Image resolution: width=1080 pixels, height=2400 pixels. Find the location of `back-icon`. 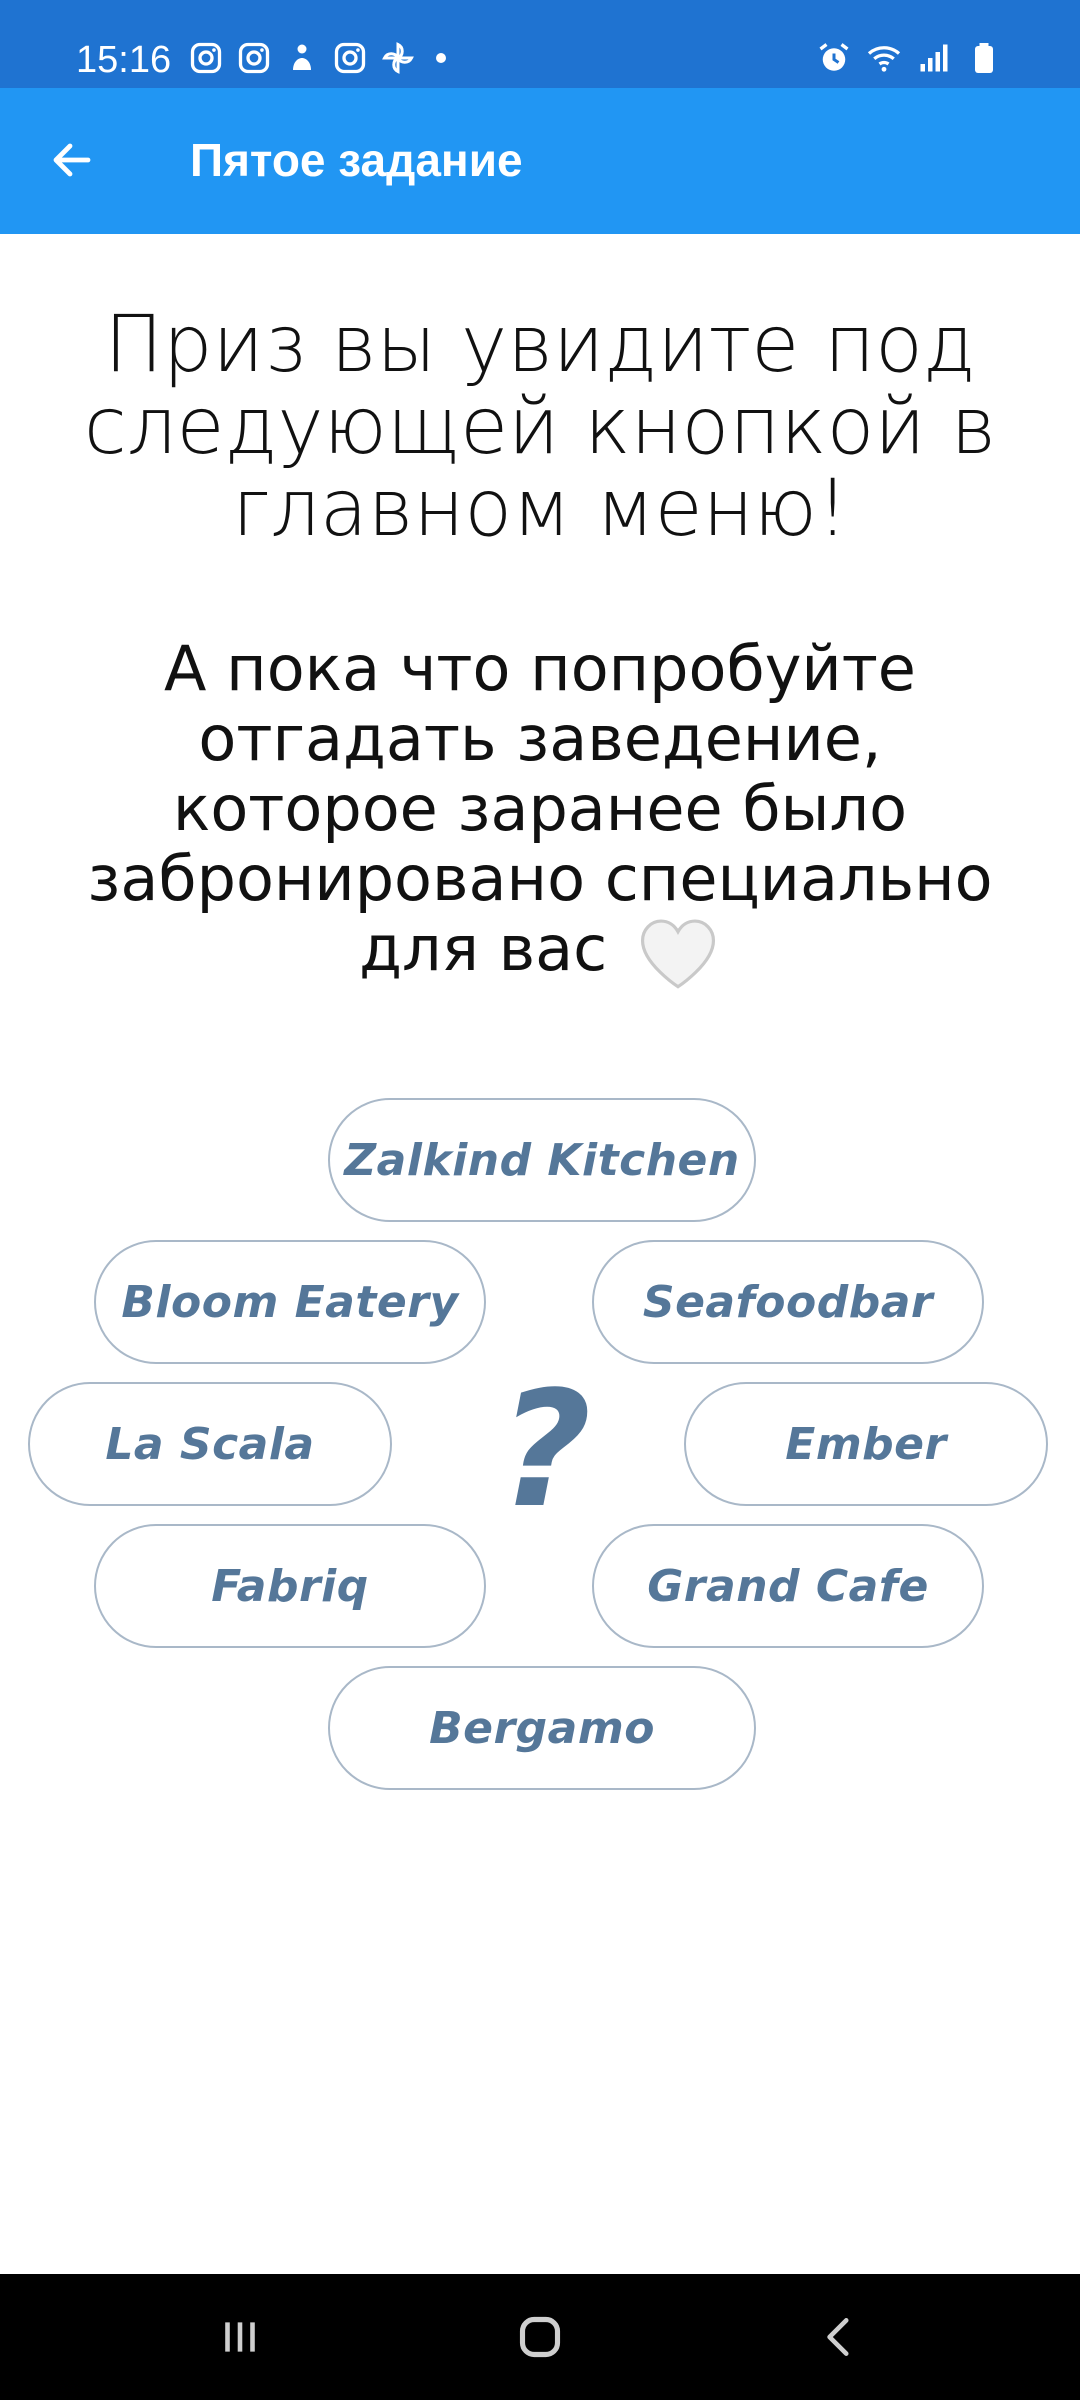

back-icon is located at coordinates (838, 2337).